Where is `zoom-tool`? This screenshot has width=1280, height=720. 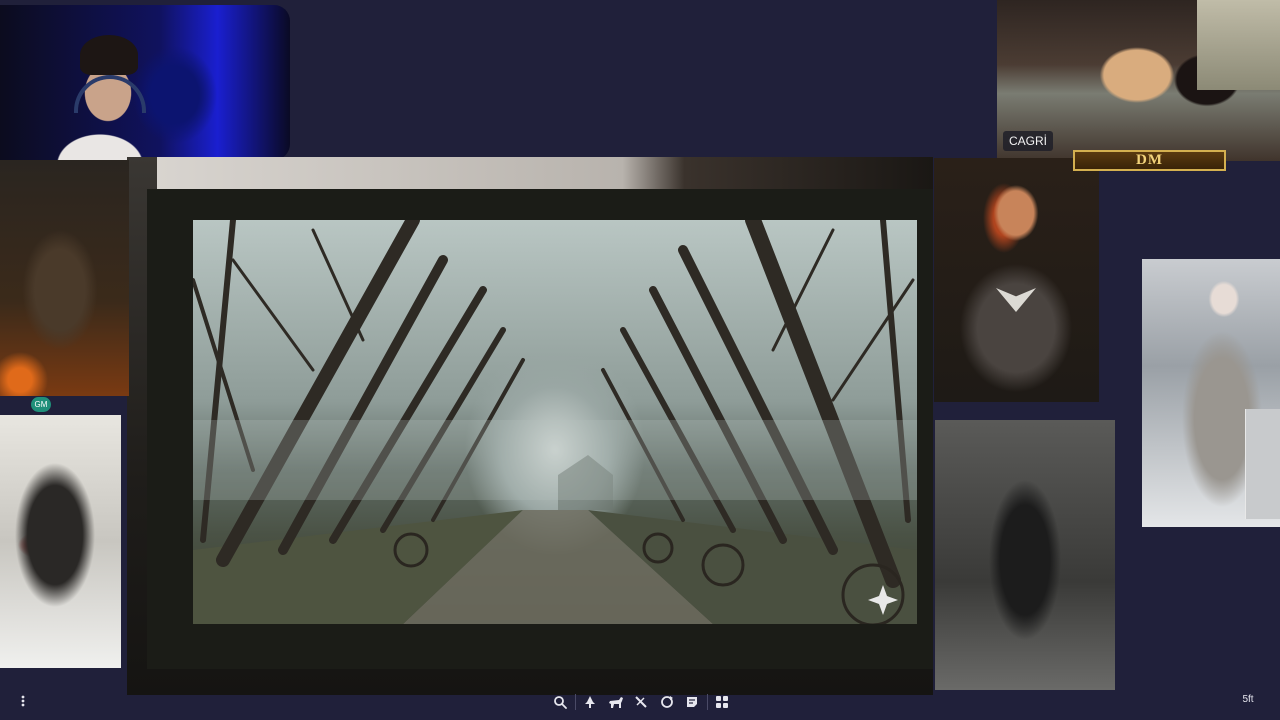 zoom-tool is located at coordinates (560, 702).